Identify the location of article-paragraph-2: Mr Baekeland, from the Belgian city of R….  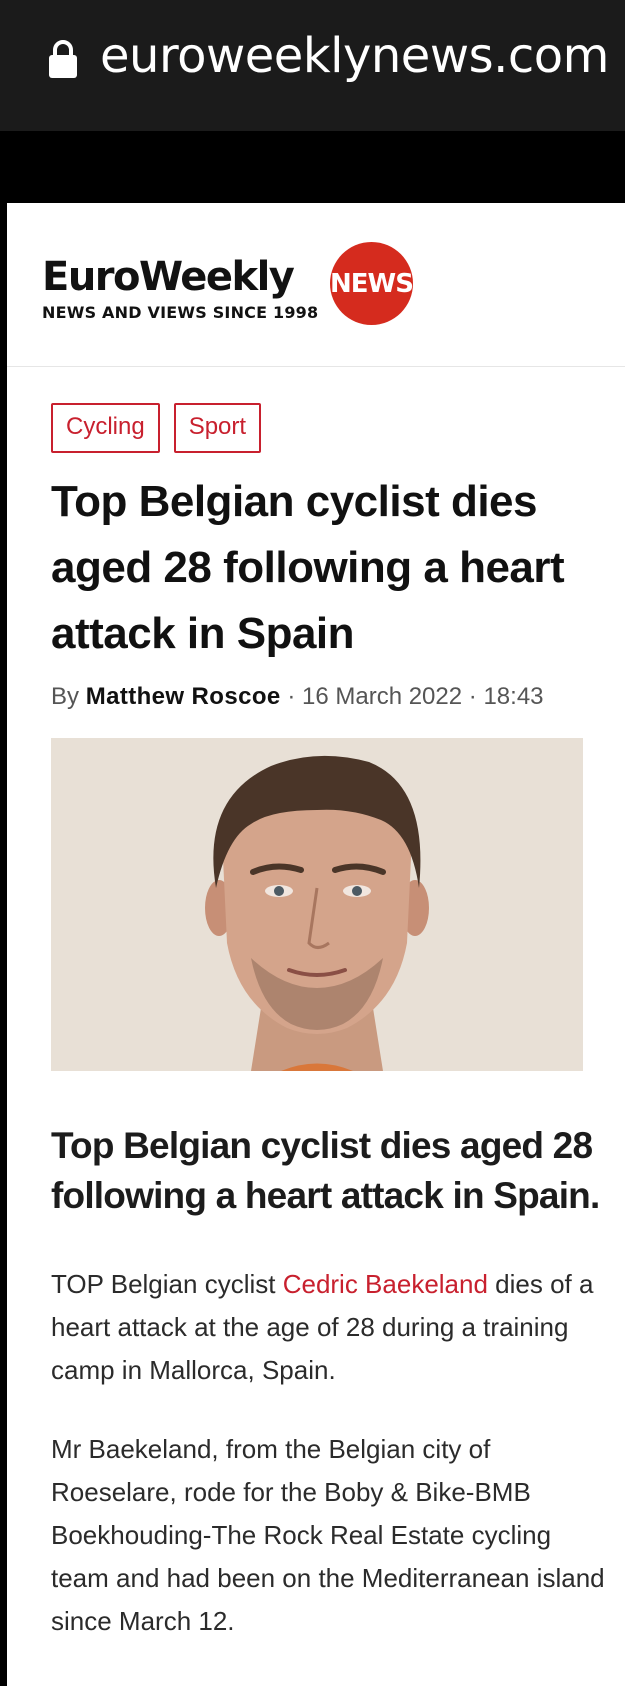
(328, 1535).